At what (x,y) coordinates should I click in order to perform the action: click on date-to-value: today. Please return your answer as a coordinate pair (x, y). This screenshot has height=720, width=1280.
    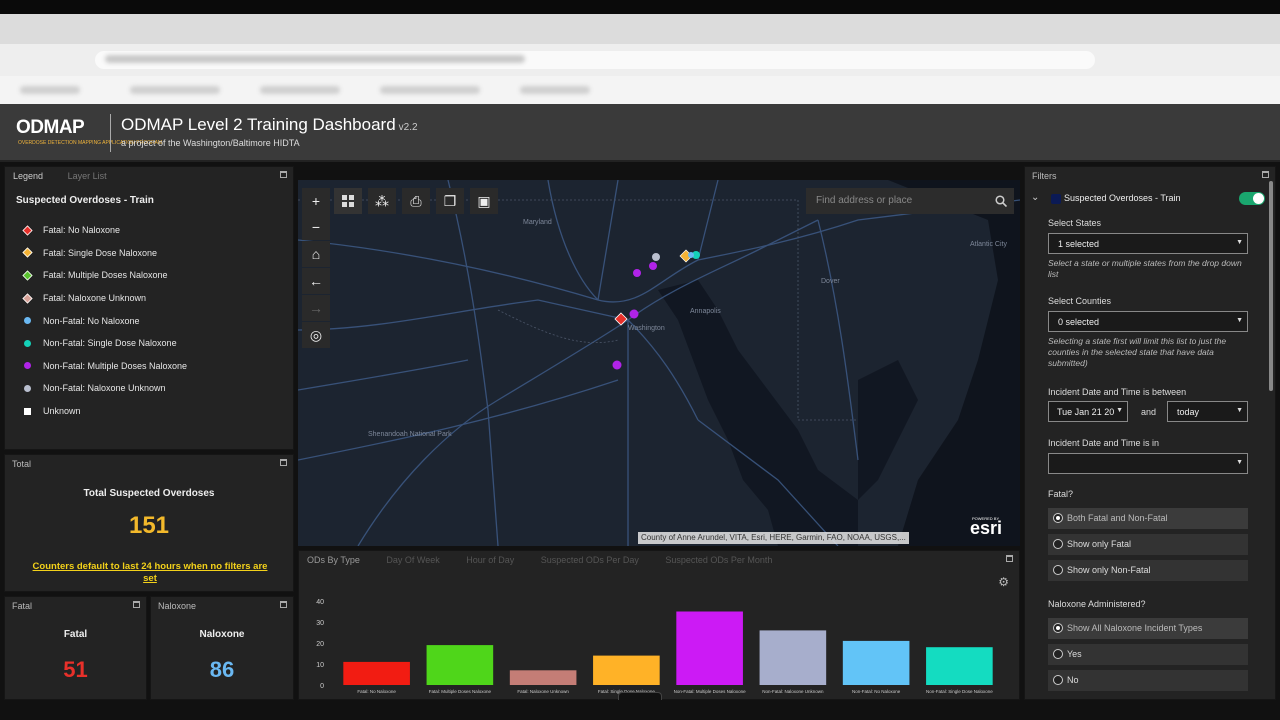
    Looking at the image, I should click on (1188, 412).